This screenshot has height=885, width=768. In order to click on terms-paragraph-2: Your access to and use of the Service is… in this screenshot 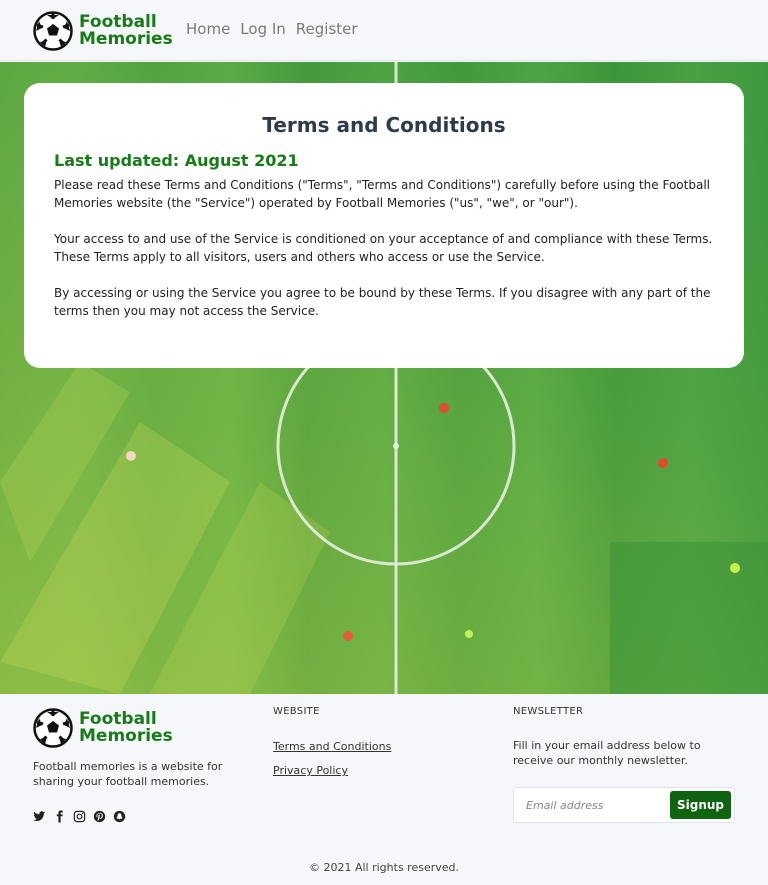, I will do `click(383, 248)`.